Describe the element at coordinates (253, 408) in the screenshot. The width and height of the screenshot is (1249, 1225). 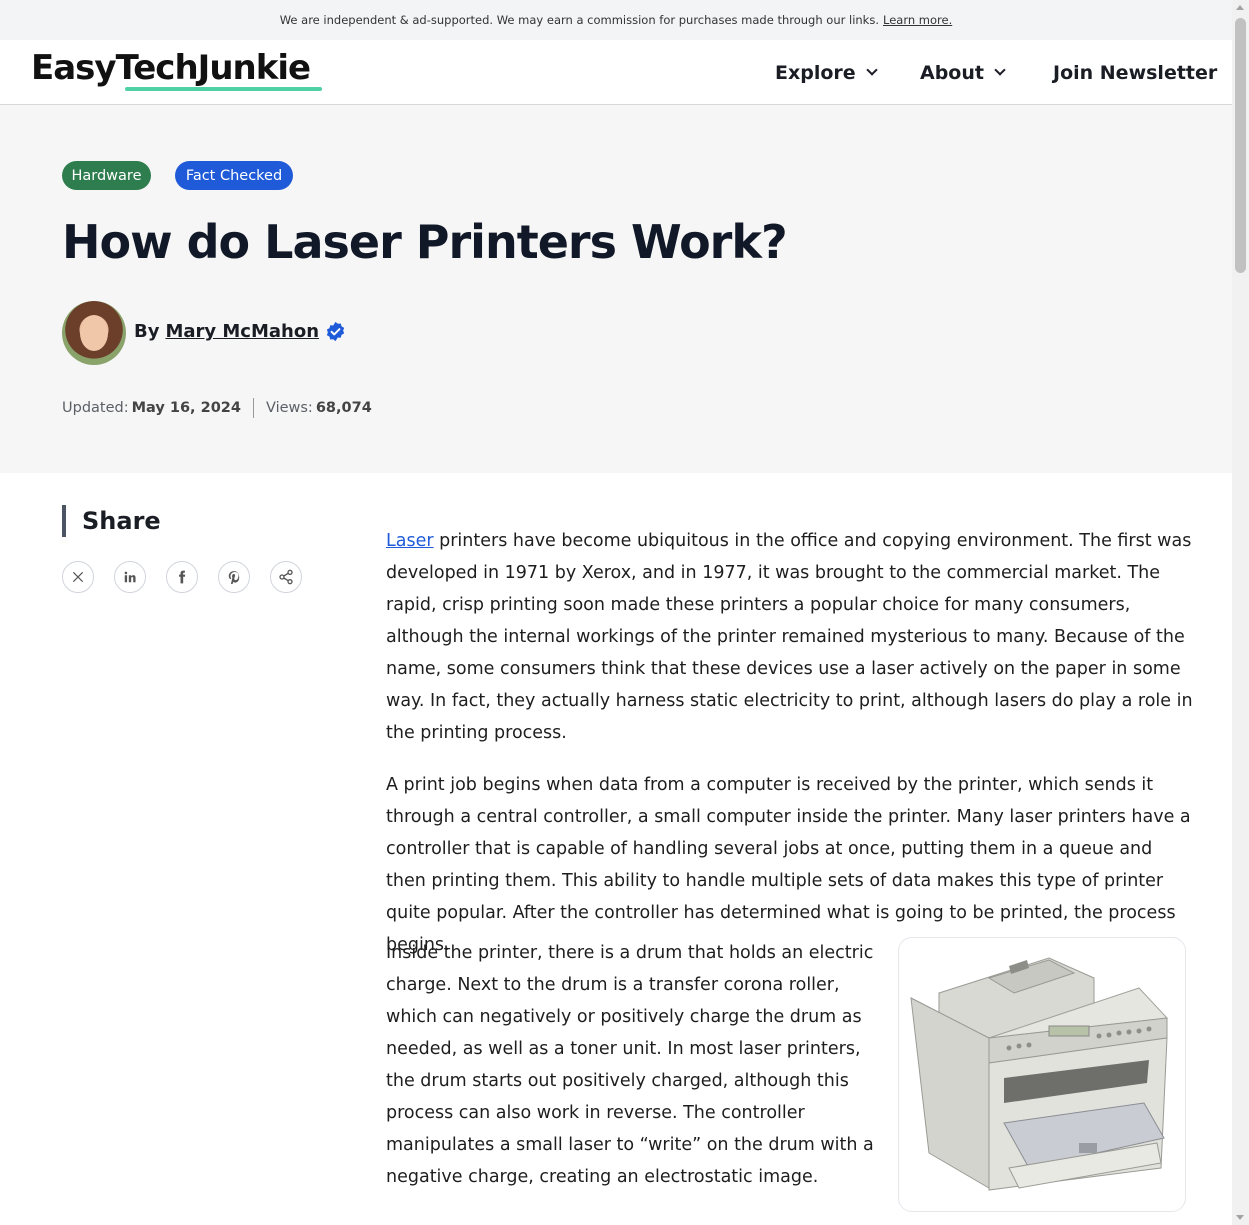
I see `meta-divider` at that location.